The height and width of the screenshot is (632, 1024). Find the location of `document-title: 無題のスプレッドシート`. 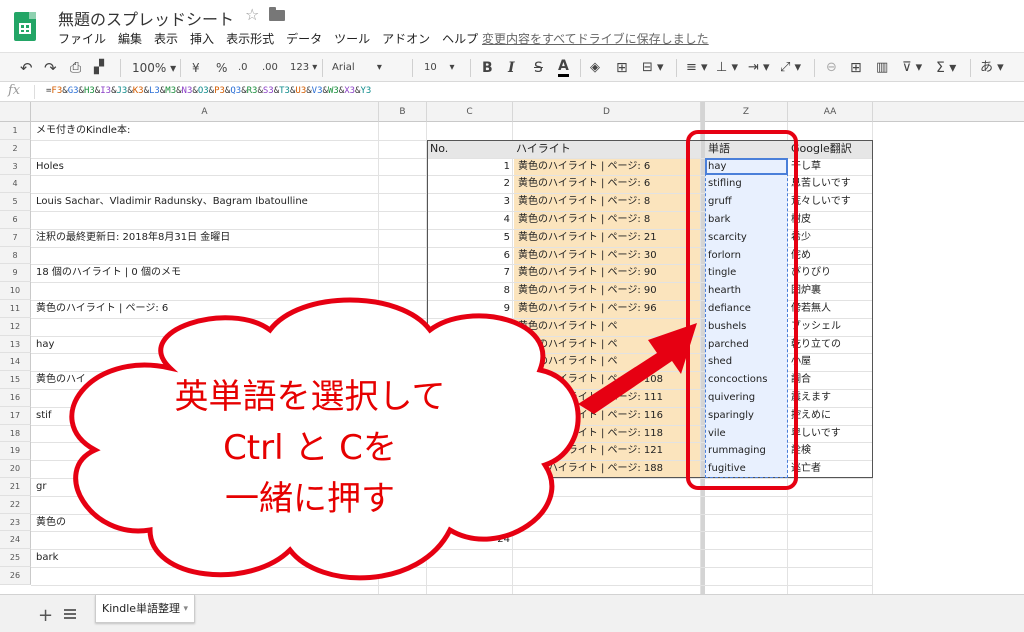

document-title: 無題のスプレッドシート is located at coordinates (146, 18).